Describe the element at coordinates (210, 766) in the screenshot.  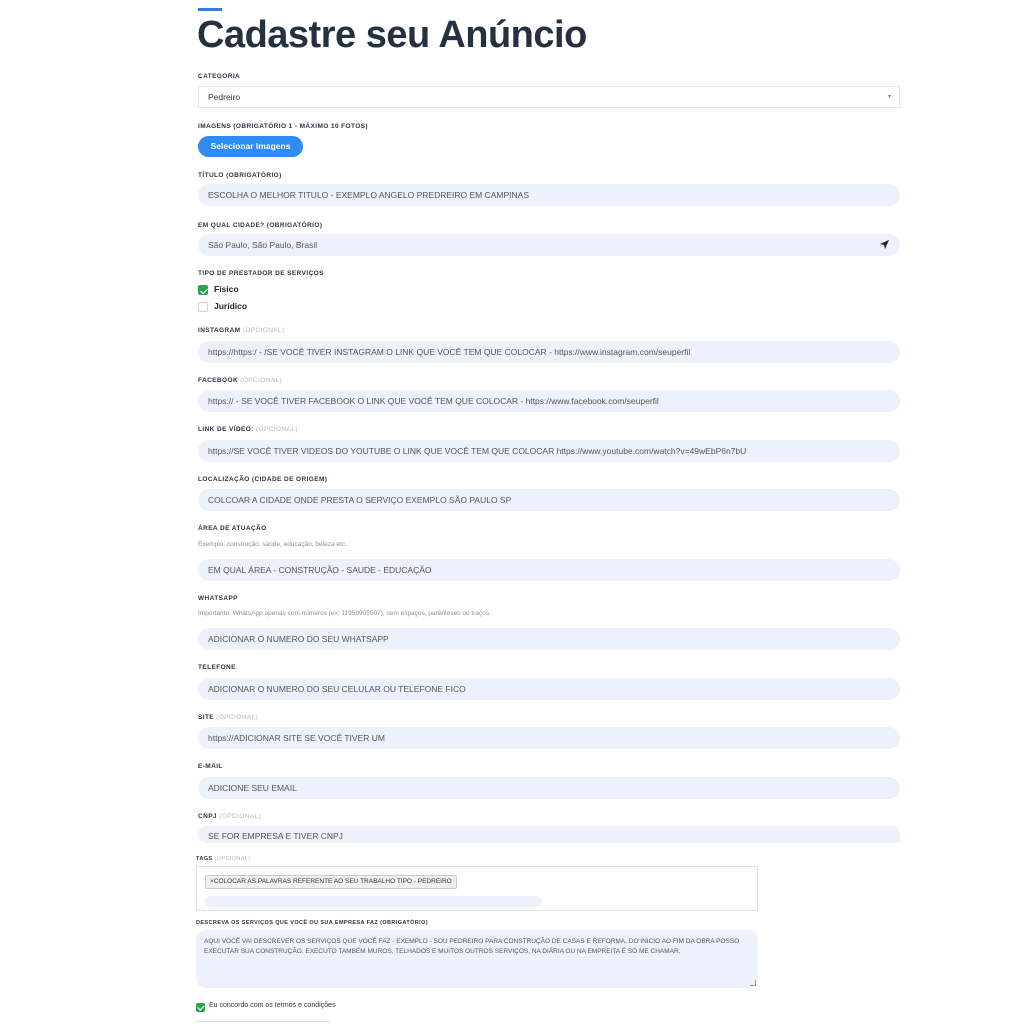
I see `email-label: E-MAIL` at that location.